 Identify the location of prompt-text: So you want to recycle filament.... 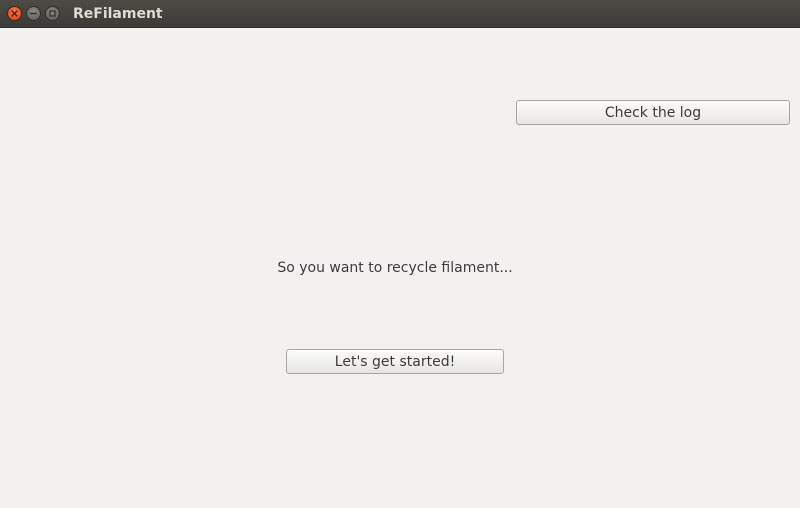
(395, 268).